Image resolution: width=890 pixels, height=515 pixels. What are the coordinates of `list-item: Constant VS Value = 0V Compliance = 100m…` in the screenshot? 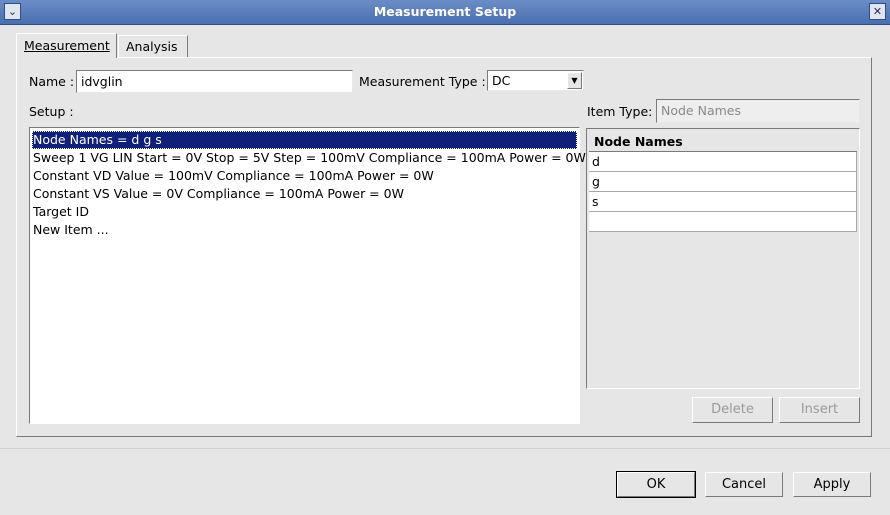 It's located at (304, 194).